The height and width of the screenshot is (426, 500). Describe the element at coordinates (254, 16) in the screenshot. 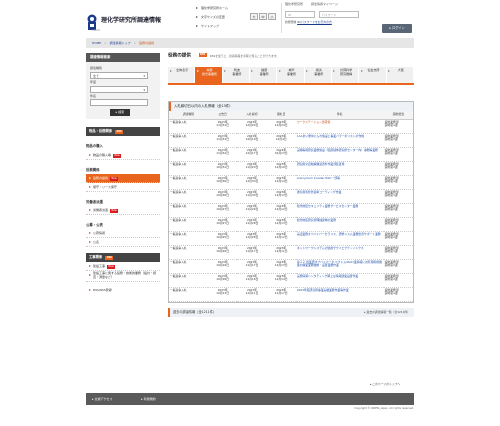

I see `font-large-button: 大` at that location.